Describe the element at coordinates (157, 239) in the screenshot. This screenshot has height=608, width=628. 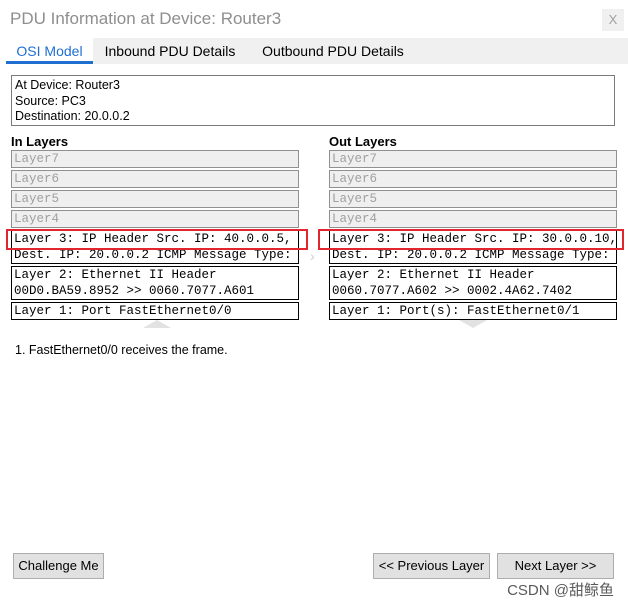
I see `highlight-box-in` at that location.